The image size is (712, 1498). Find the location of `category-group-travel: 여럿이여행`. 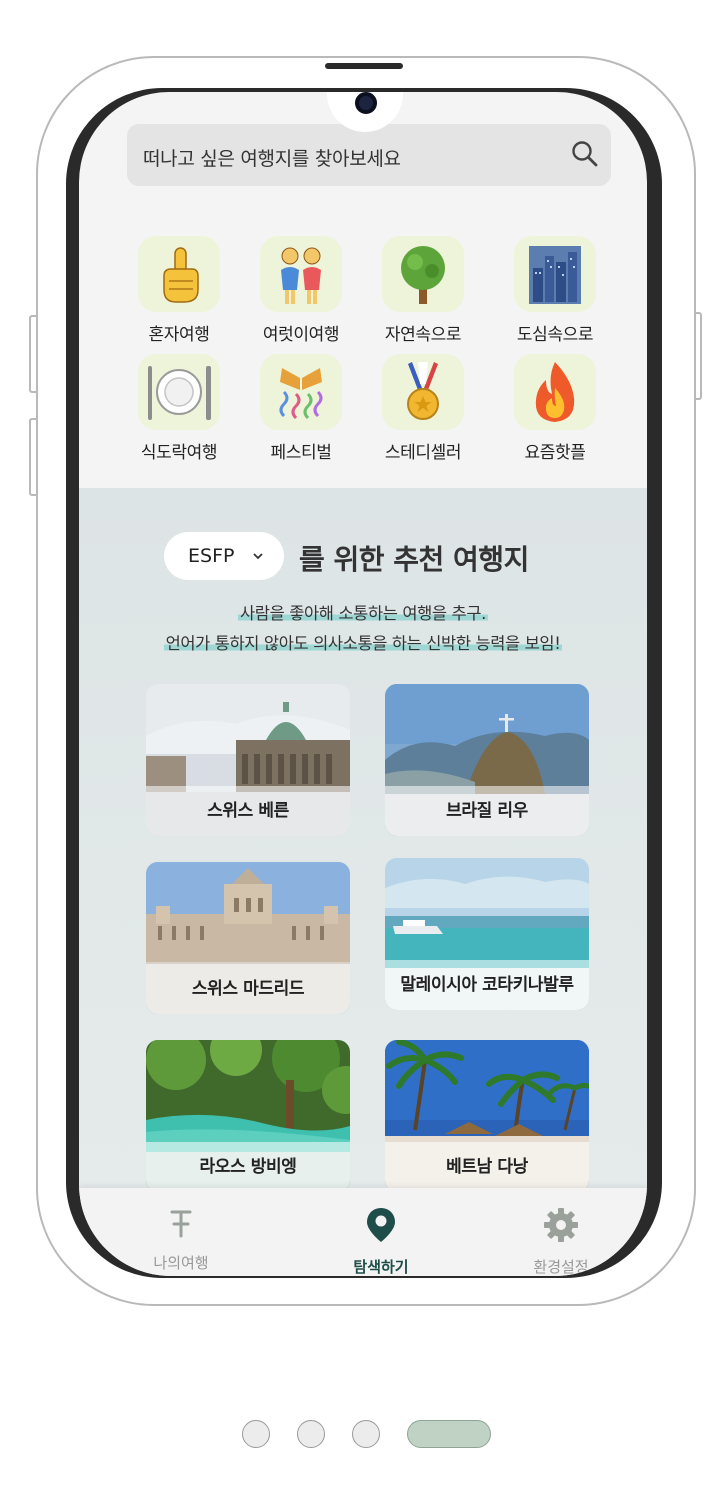

category-group-travel: 여럿이여행 is located at coordinates (301, 290).